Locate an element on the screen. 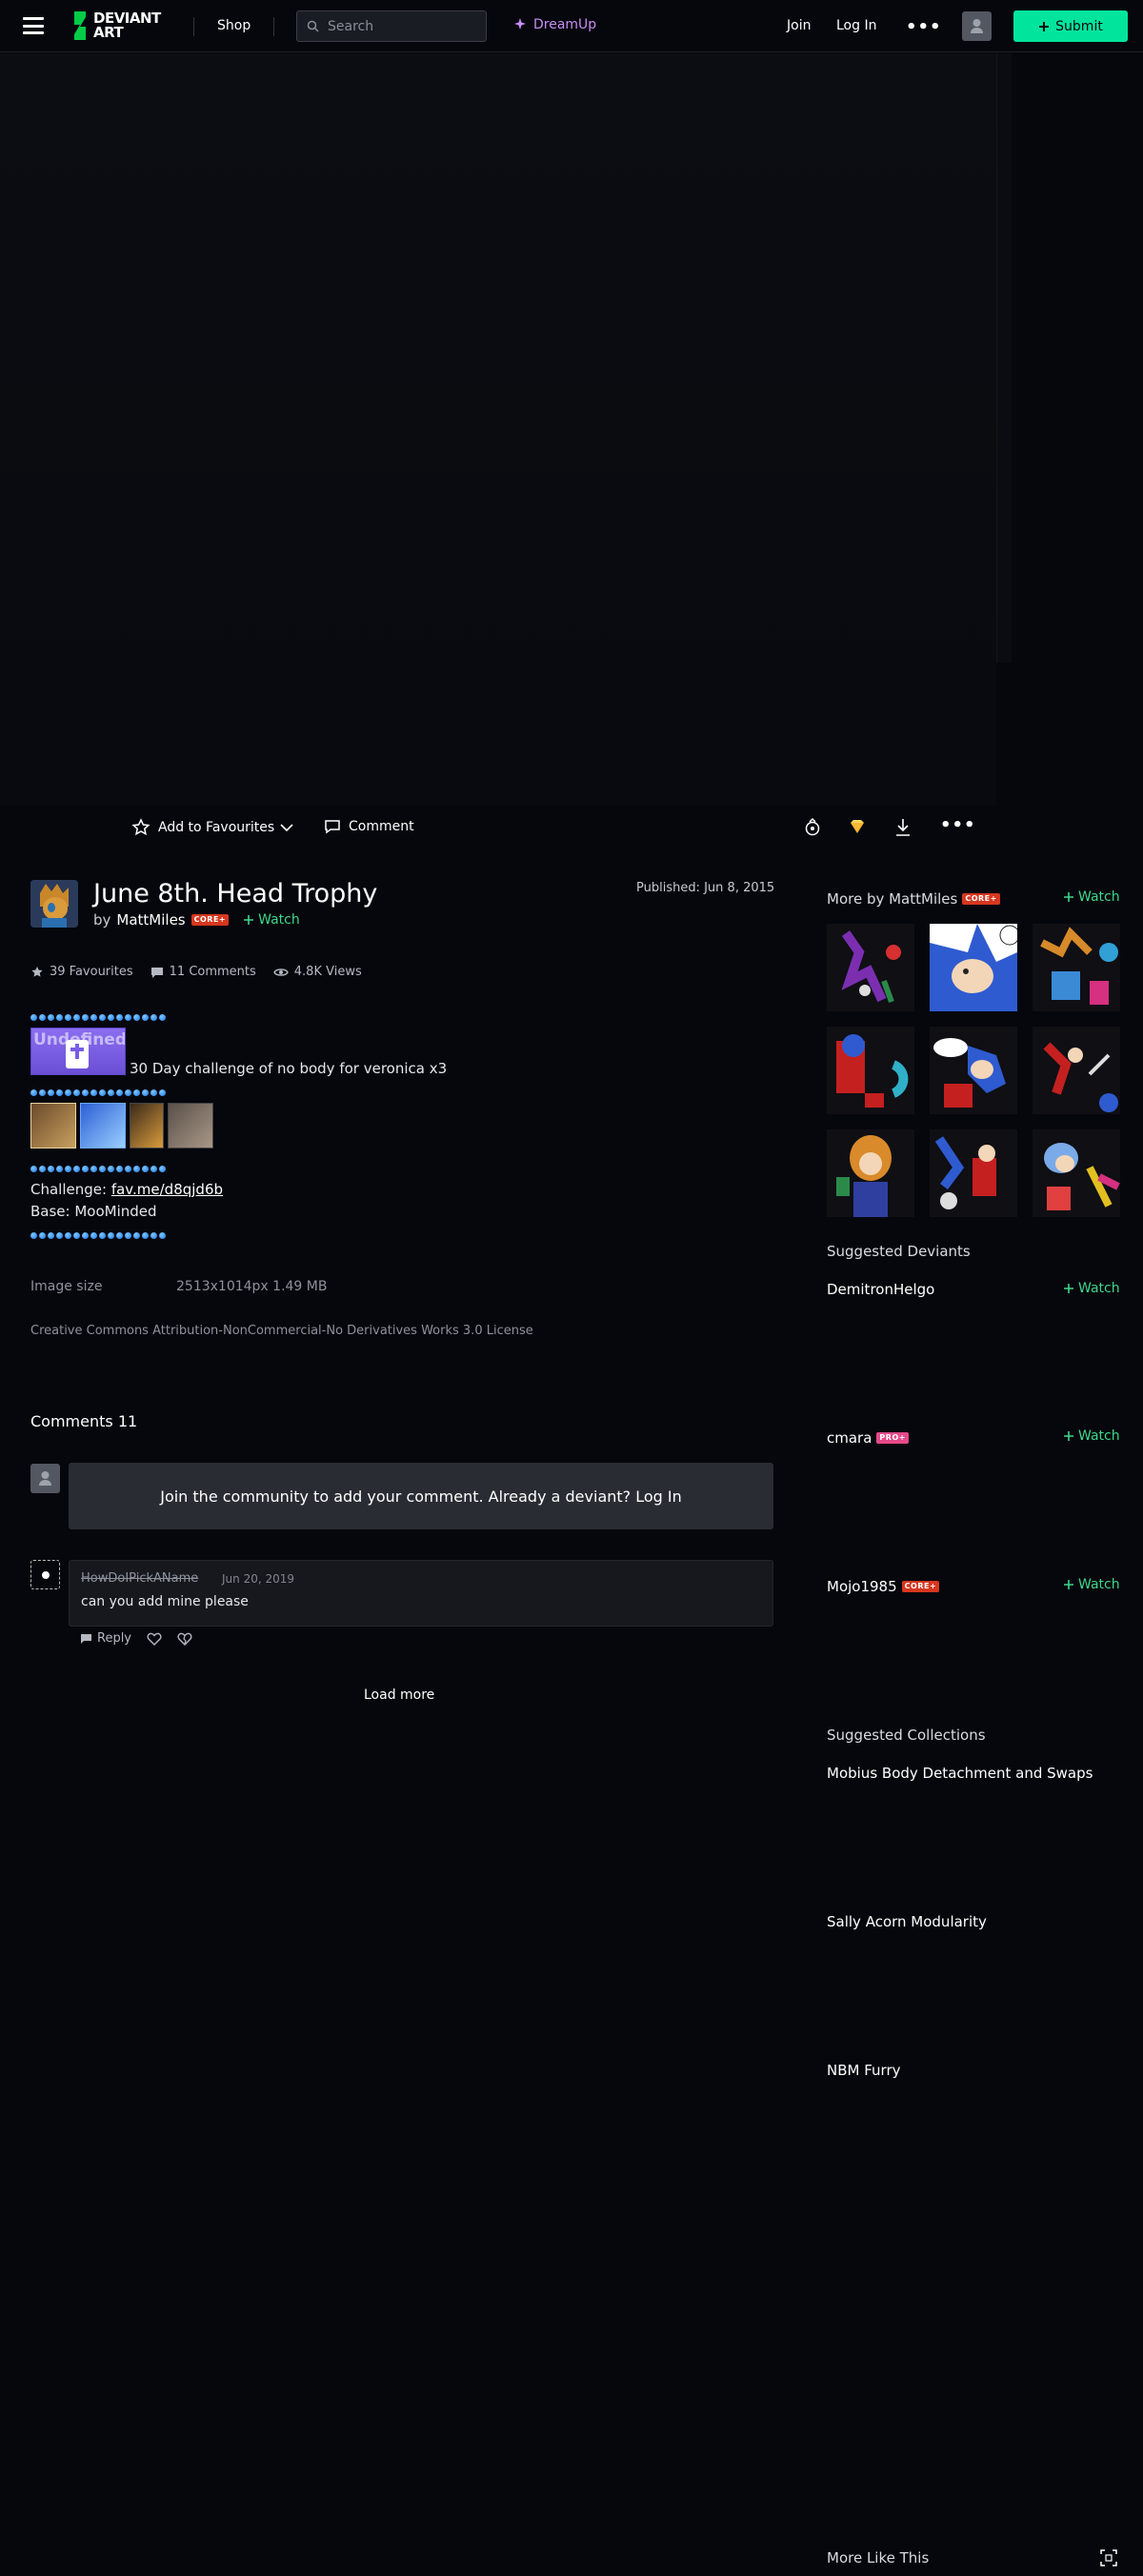 The height and width of the screenshot is (2576, 1143). search-box is located at coordinates (391, 26).